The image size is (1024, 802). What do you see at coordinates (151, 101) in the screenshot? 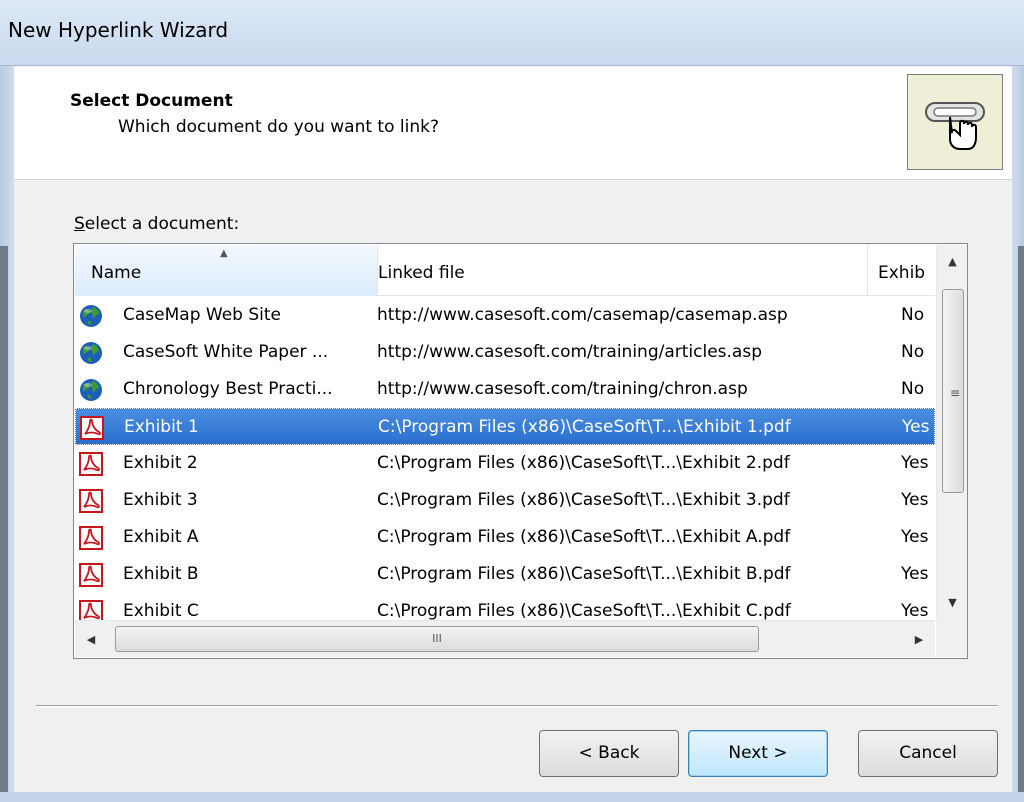
I see `wizard-heading: Select Document` at bounding box center [151, 101].